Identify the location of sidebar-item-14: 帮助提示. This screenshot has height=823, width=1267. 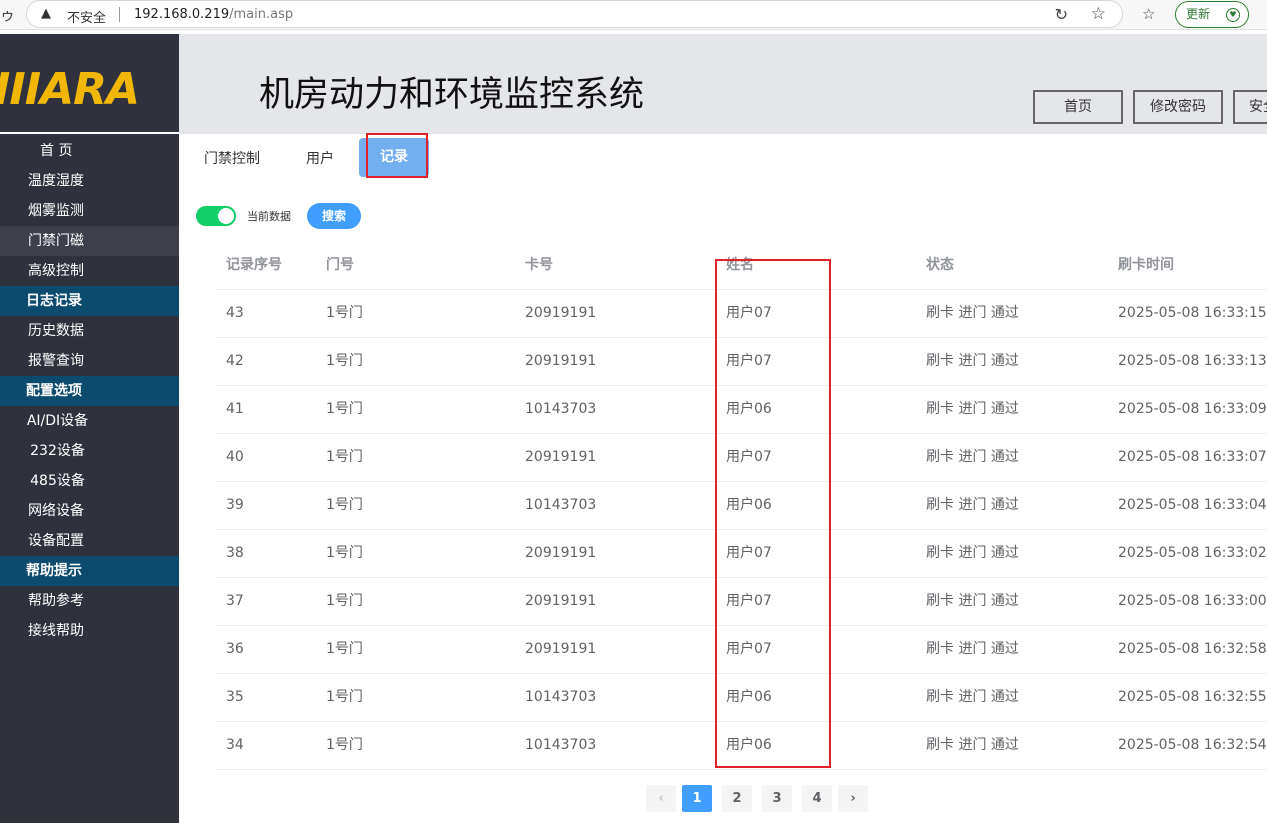
(89, 571).